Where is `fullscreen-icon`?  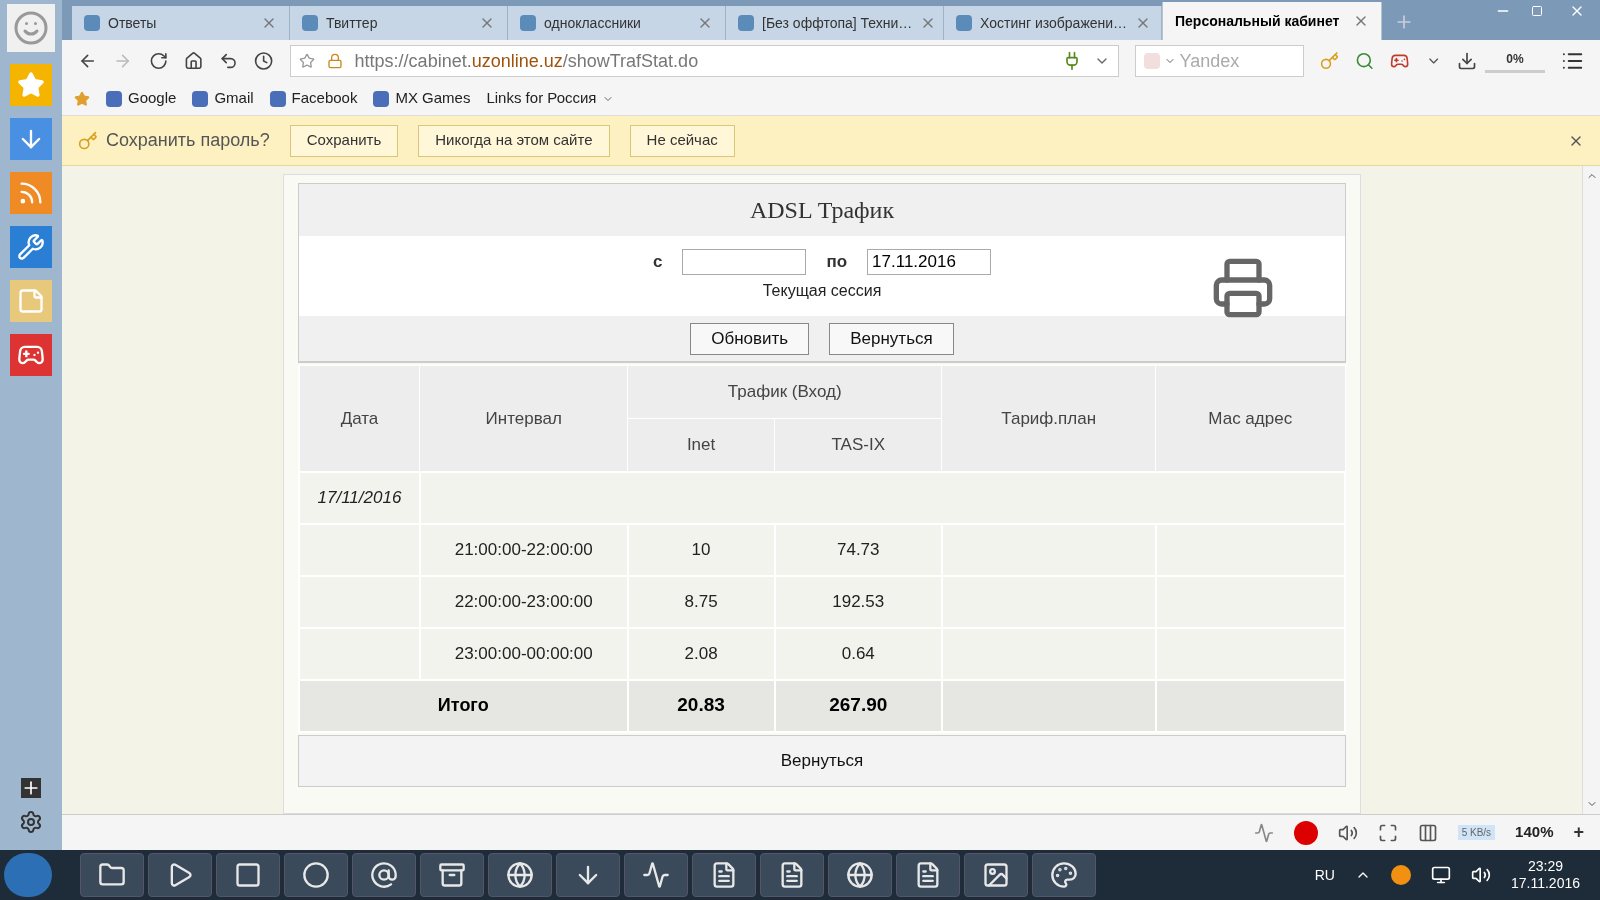
fullscreen-icon is located at coordinates (1387, 832).